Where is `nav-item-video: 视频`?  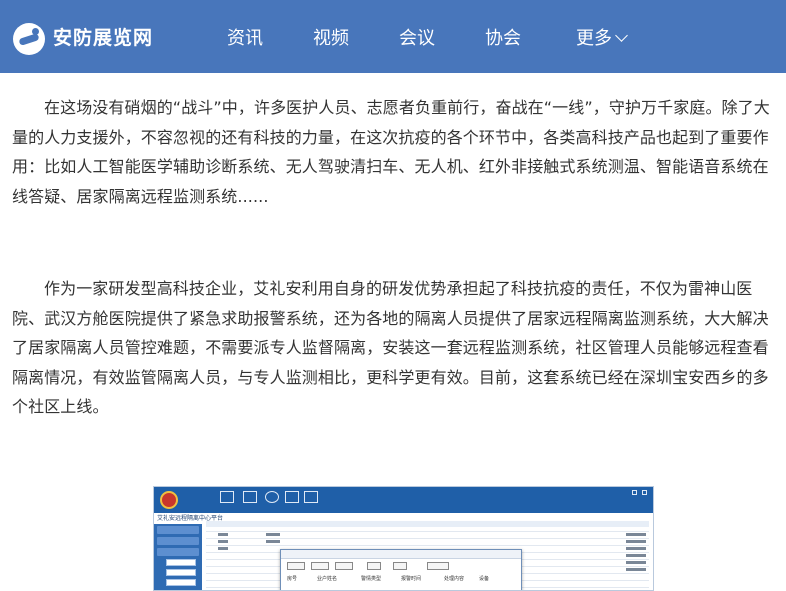
nav-item-video: 视频 is located at coordinates (331, 39).